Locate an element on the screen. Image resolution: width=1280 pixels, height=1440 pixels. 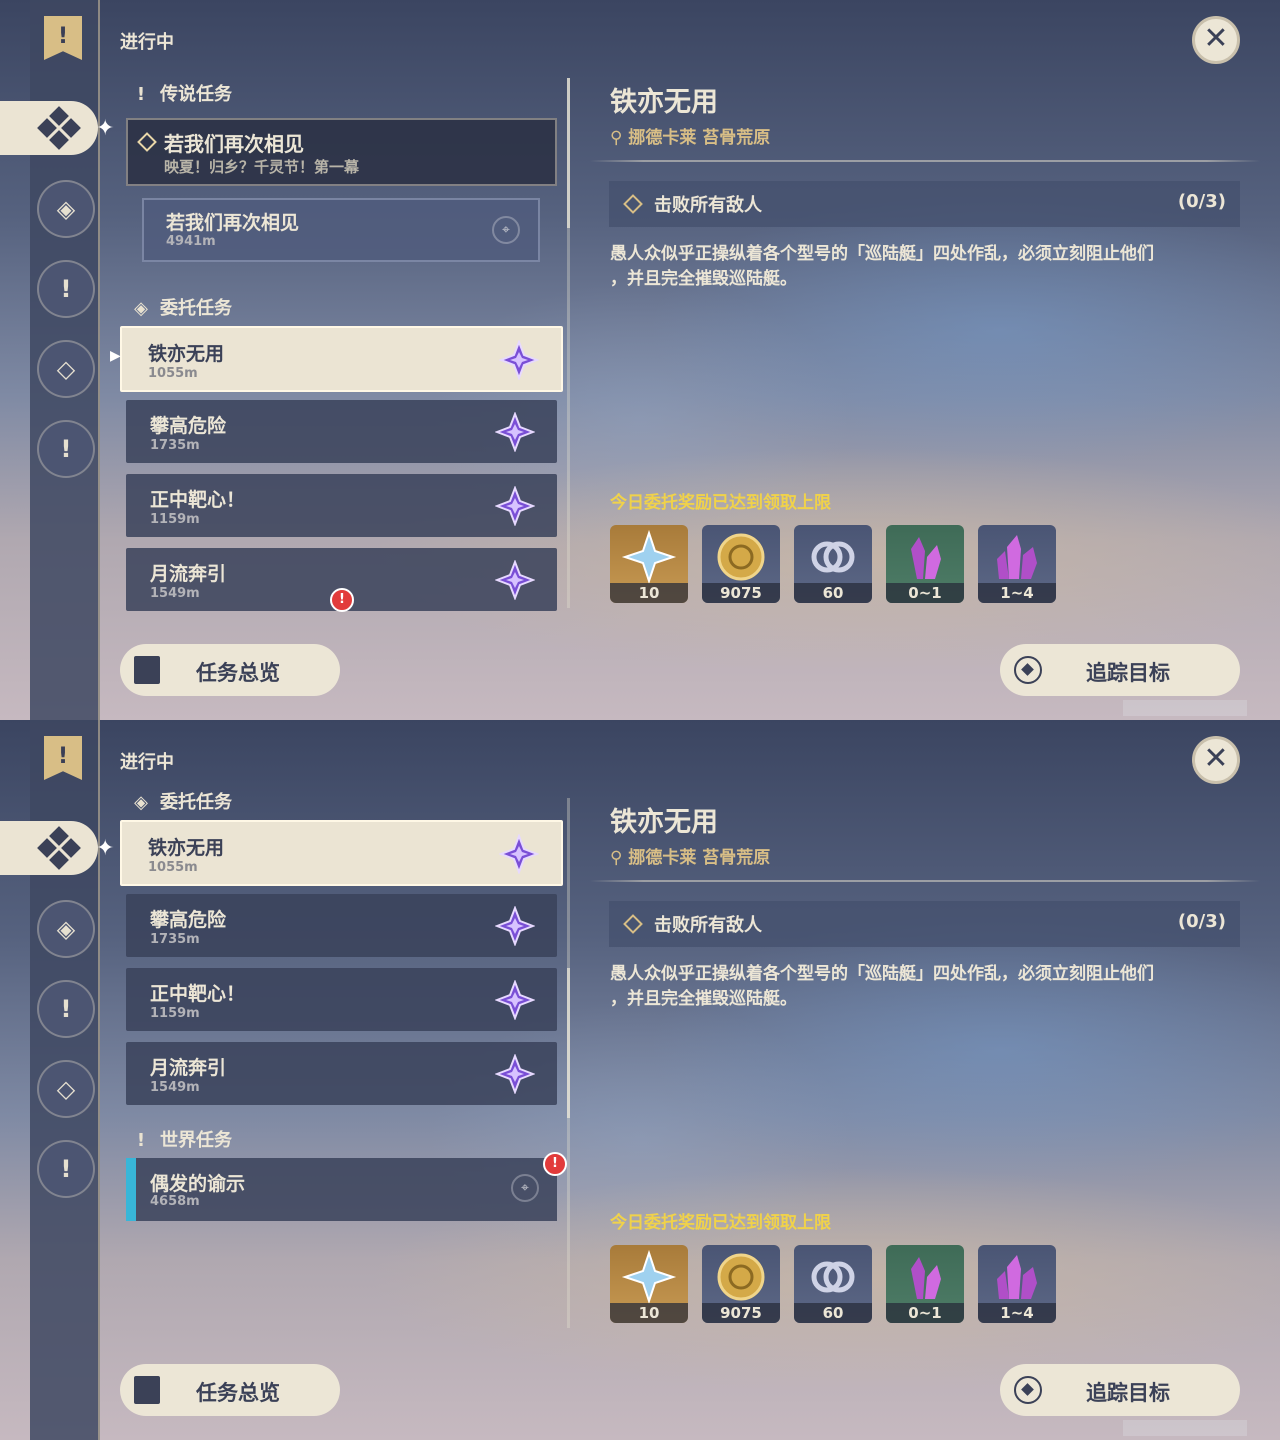
step-title: 若我们再次相见 is located at coordinates (233, 223).